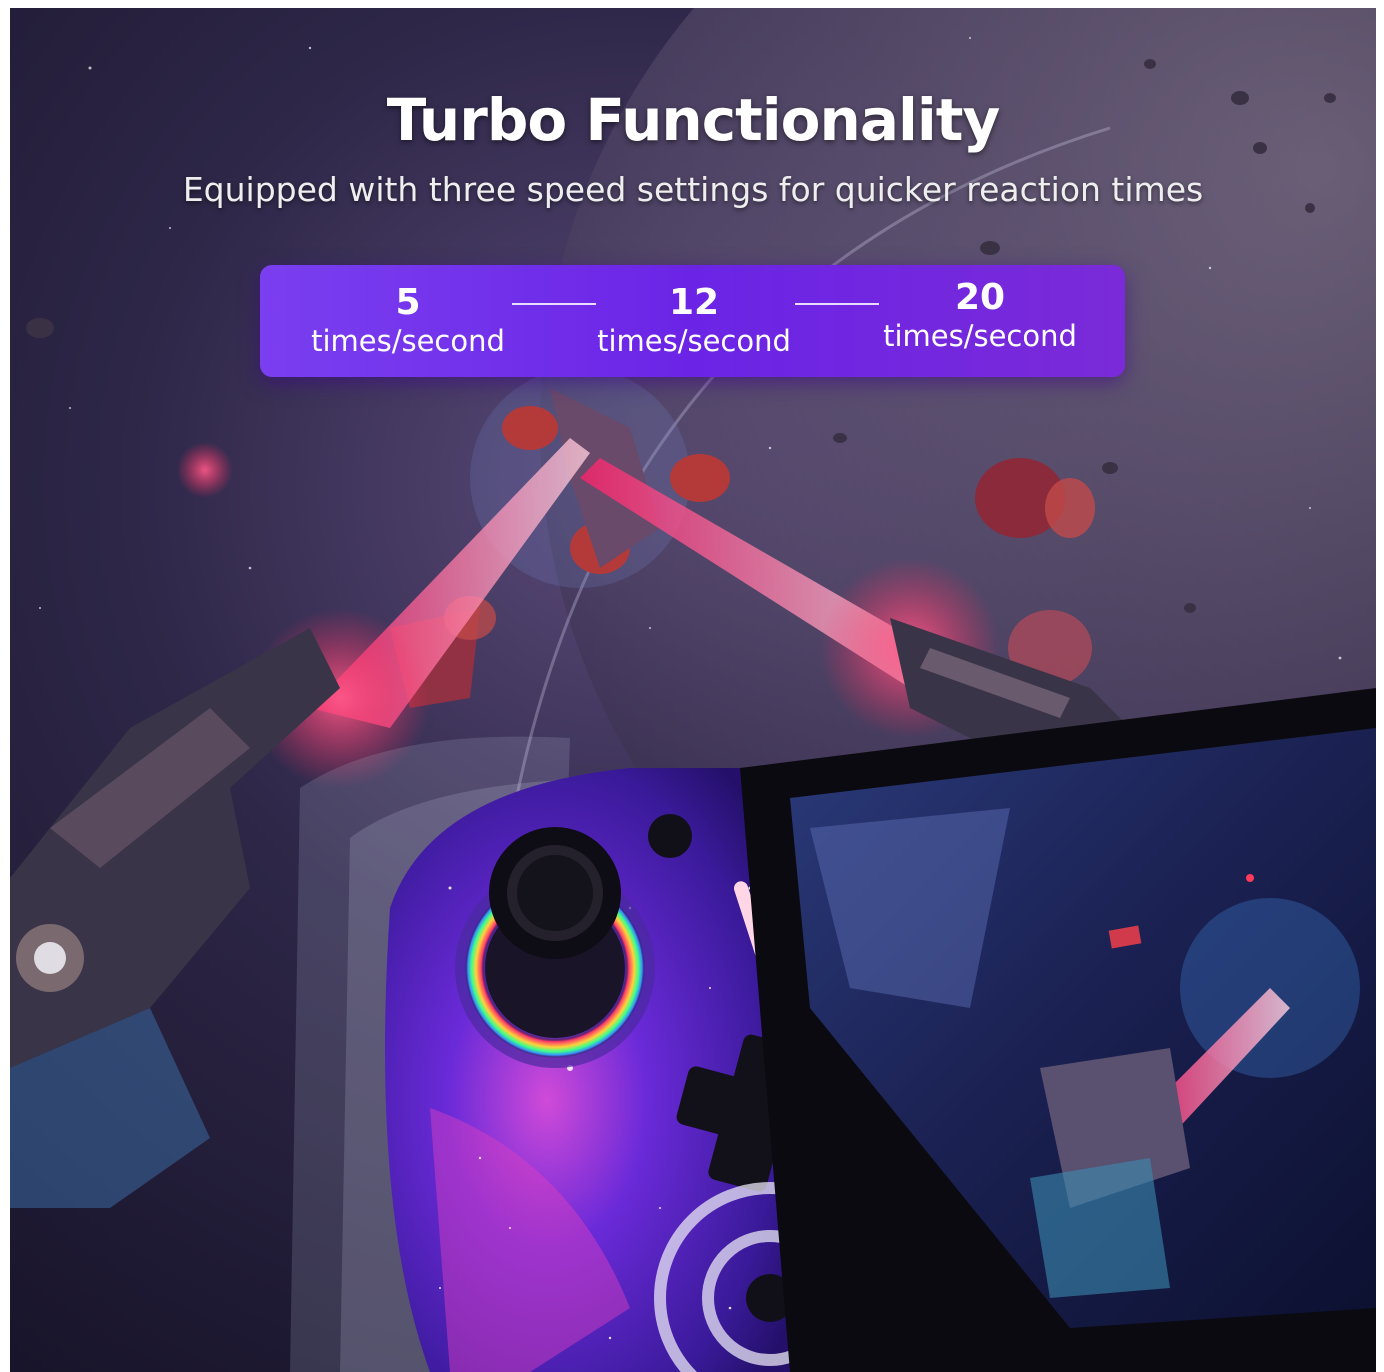 The width and height of the screenshot is (1384, 1372). I want to click on speed-setting-high: 20 times/second, so click(980, 316).